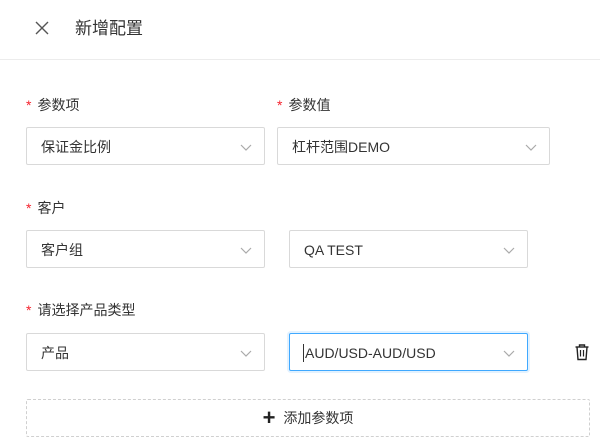 This screenshot has height=439, width=600. I want to click on trash-icon, so click(582, 352).